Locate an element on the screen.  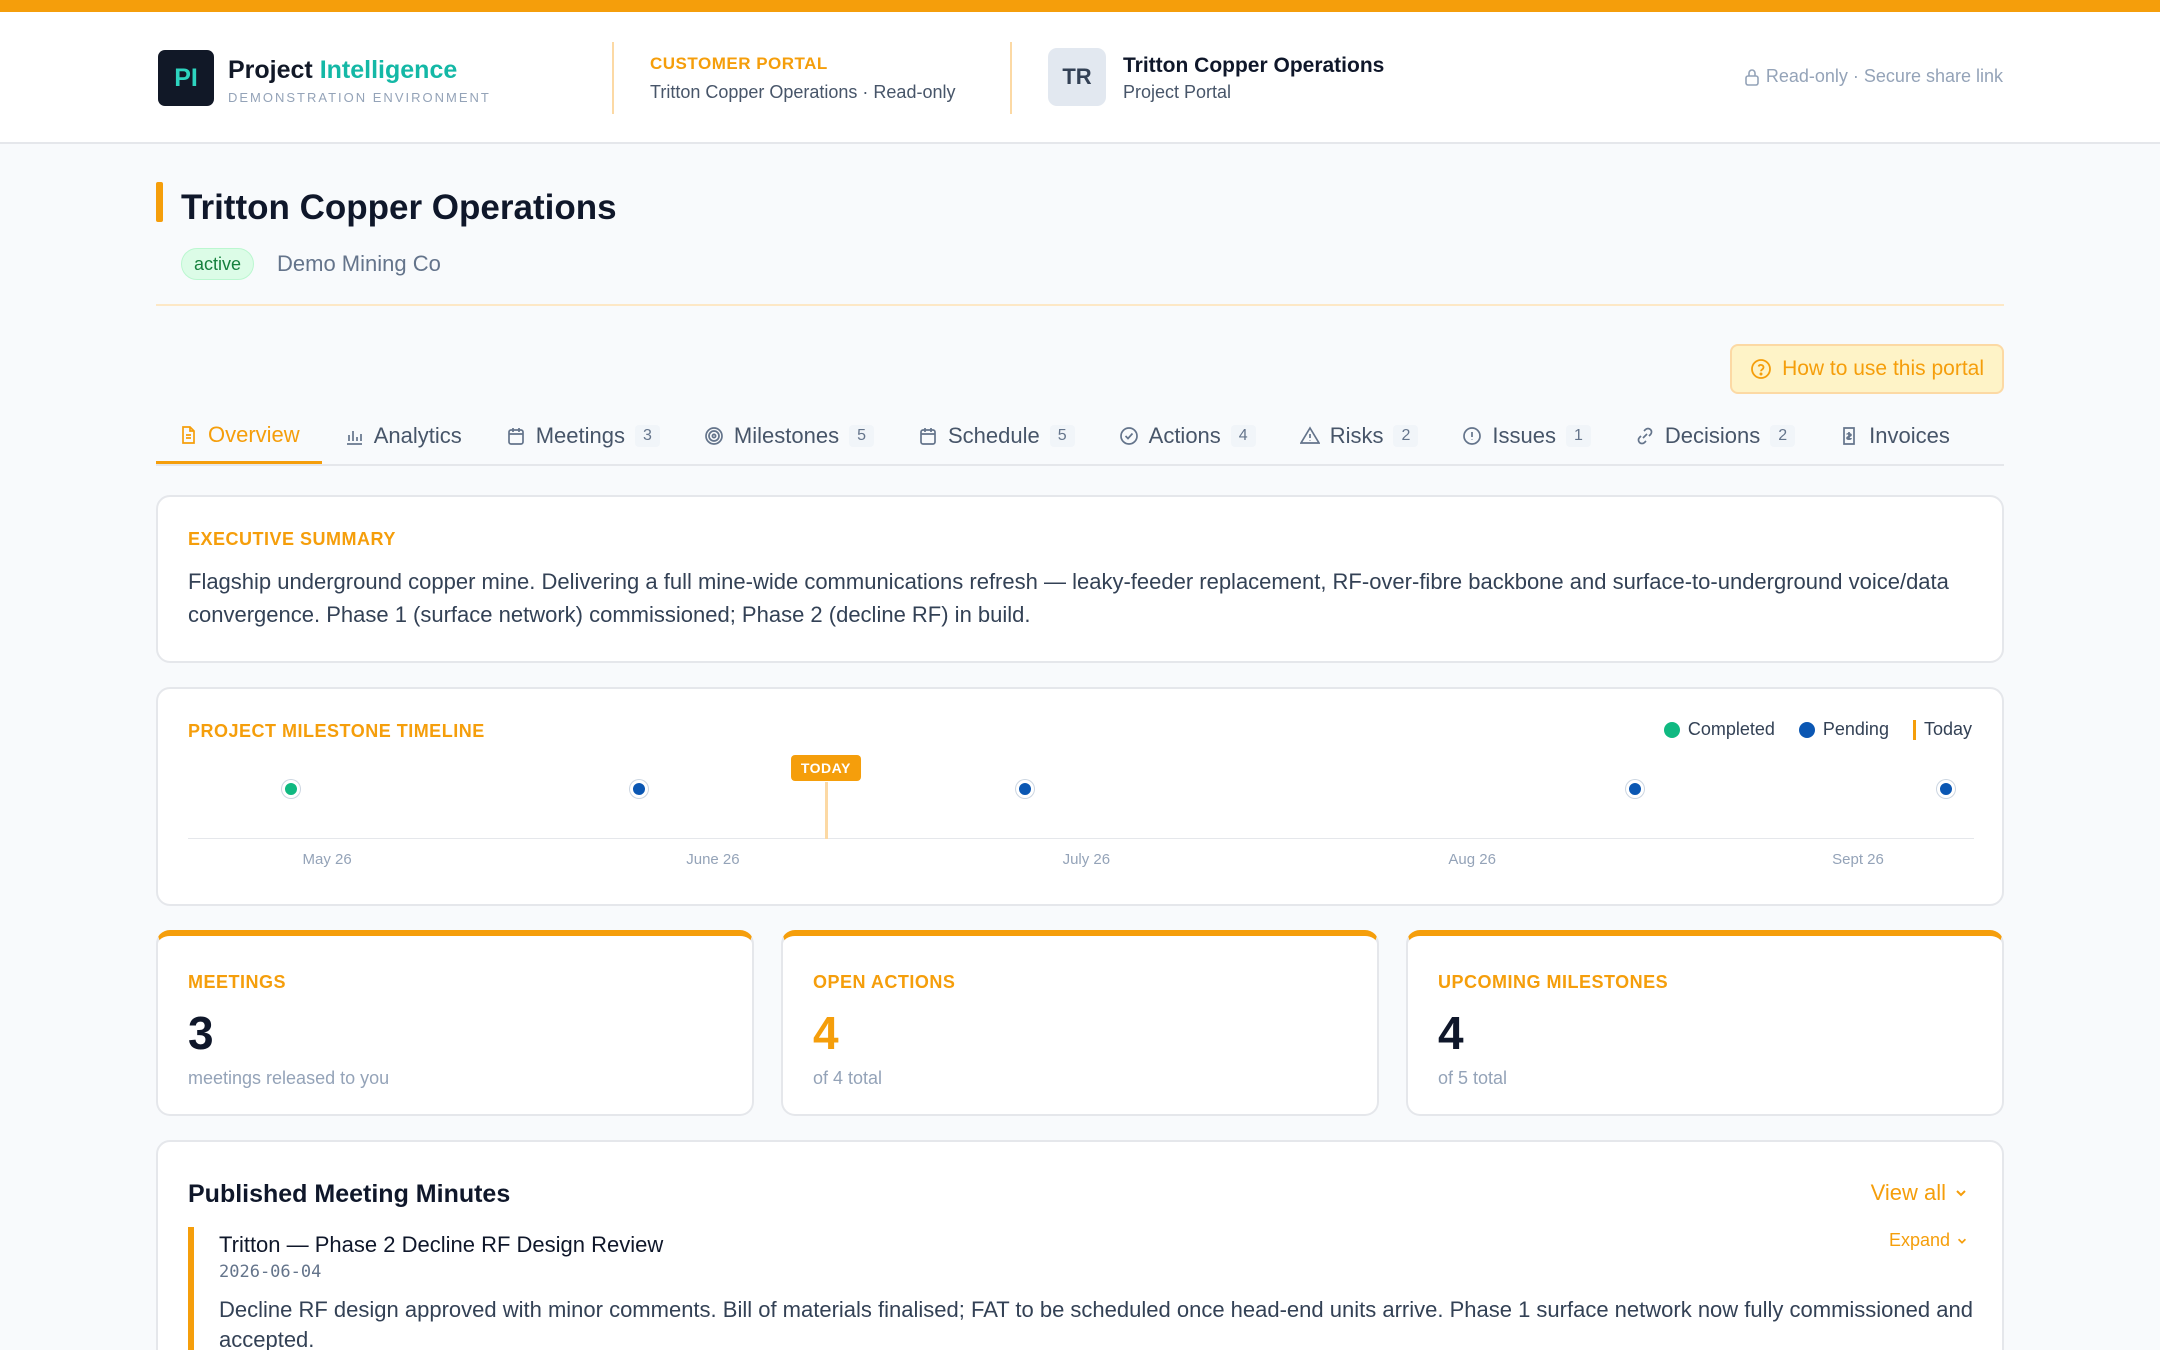
pending-dot-icon is located at coordinates (1806, 729).